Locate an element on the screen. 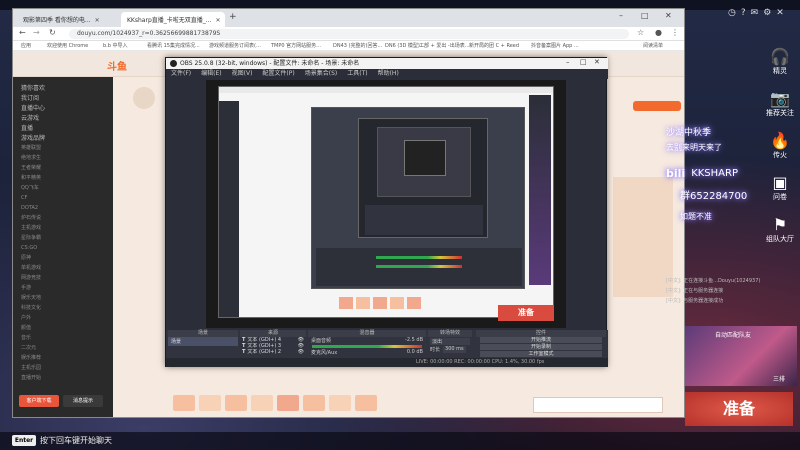  sources-list: T 文本 (GDI+) 4 👁 T 文本 (GDI+) 3 👁 T 文本 (GDI+) 2 👁 is located at coordinates (273, 346).